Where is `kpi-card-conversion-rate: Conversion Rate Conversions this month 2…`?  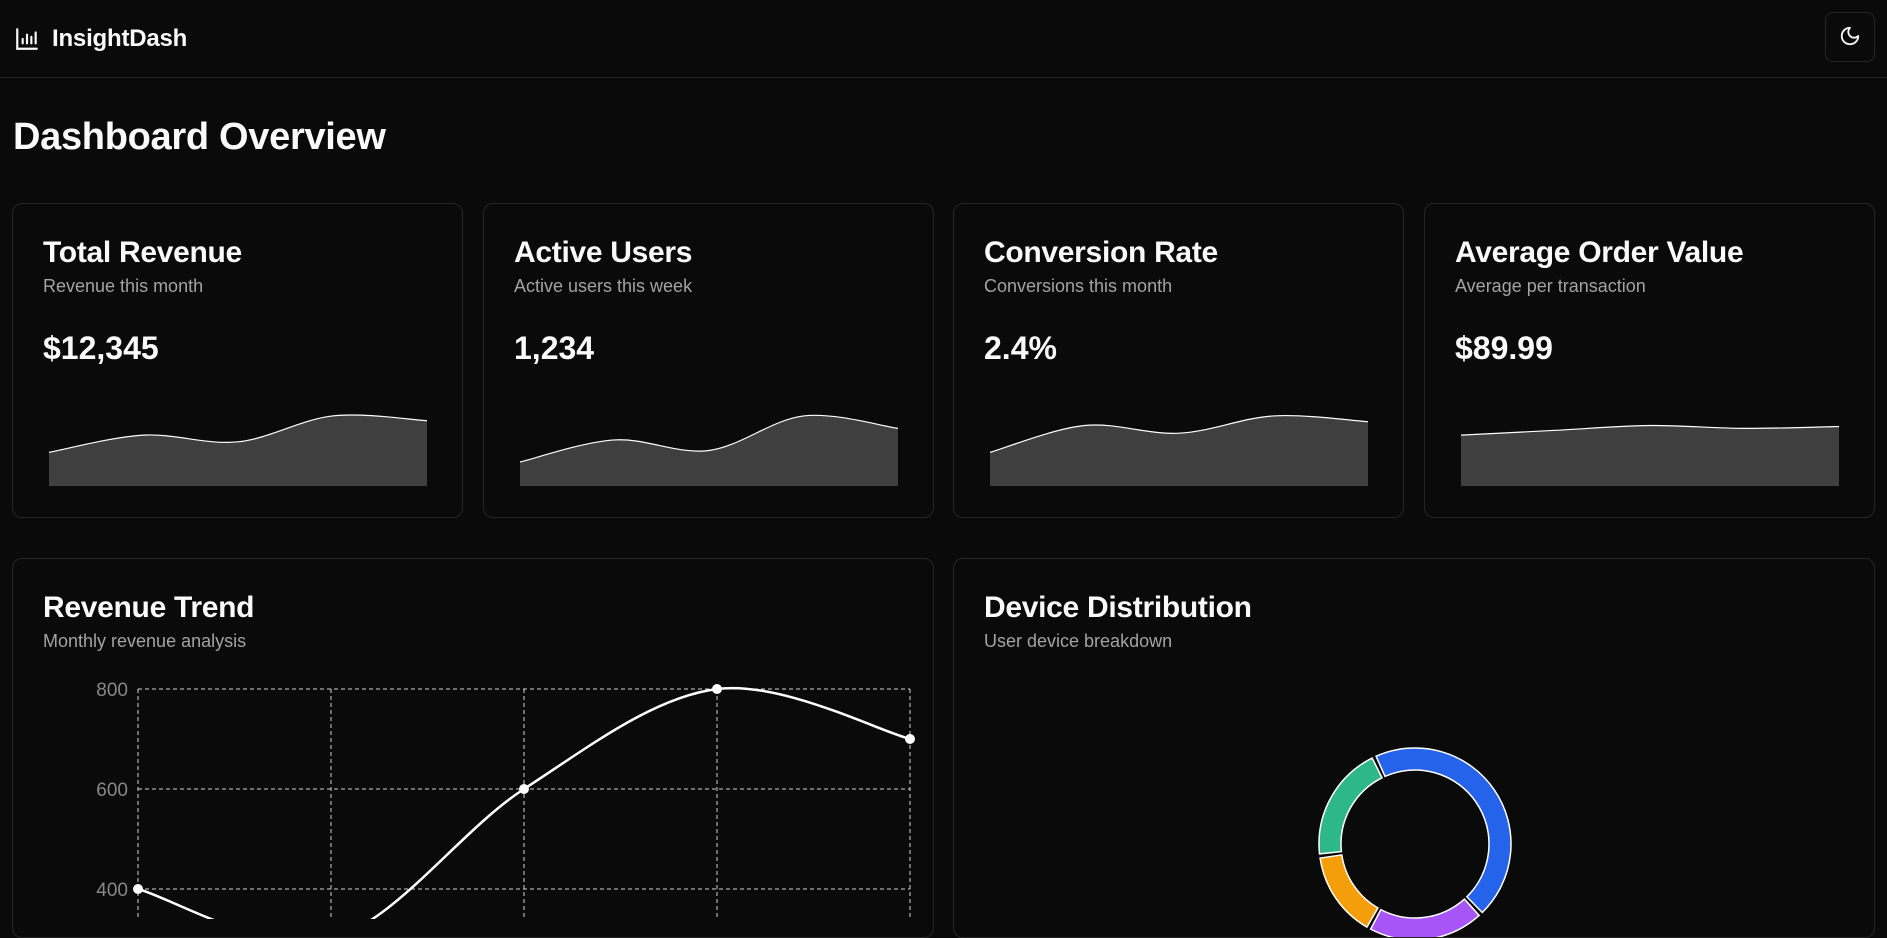
kpi-card-conversion-rate: Conversion Rate Conversions this month 2… is located at coordinates (1178, 360).